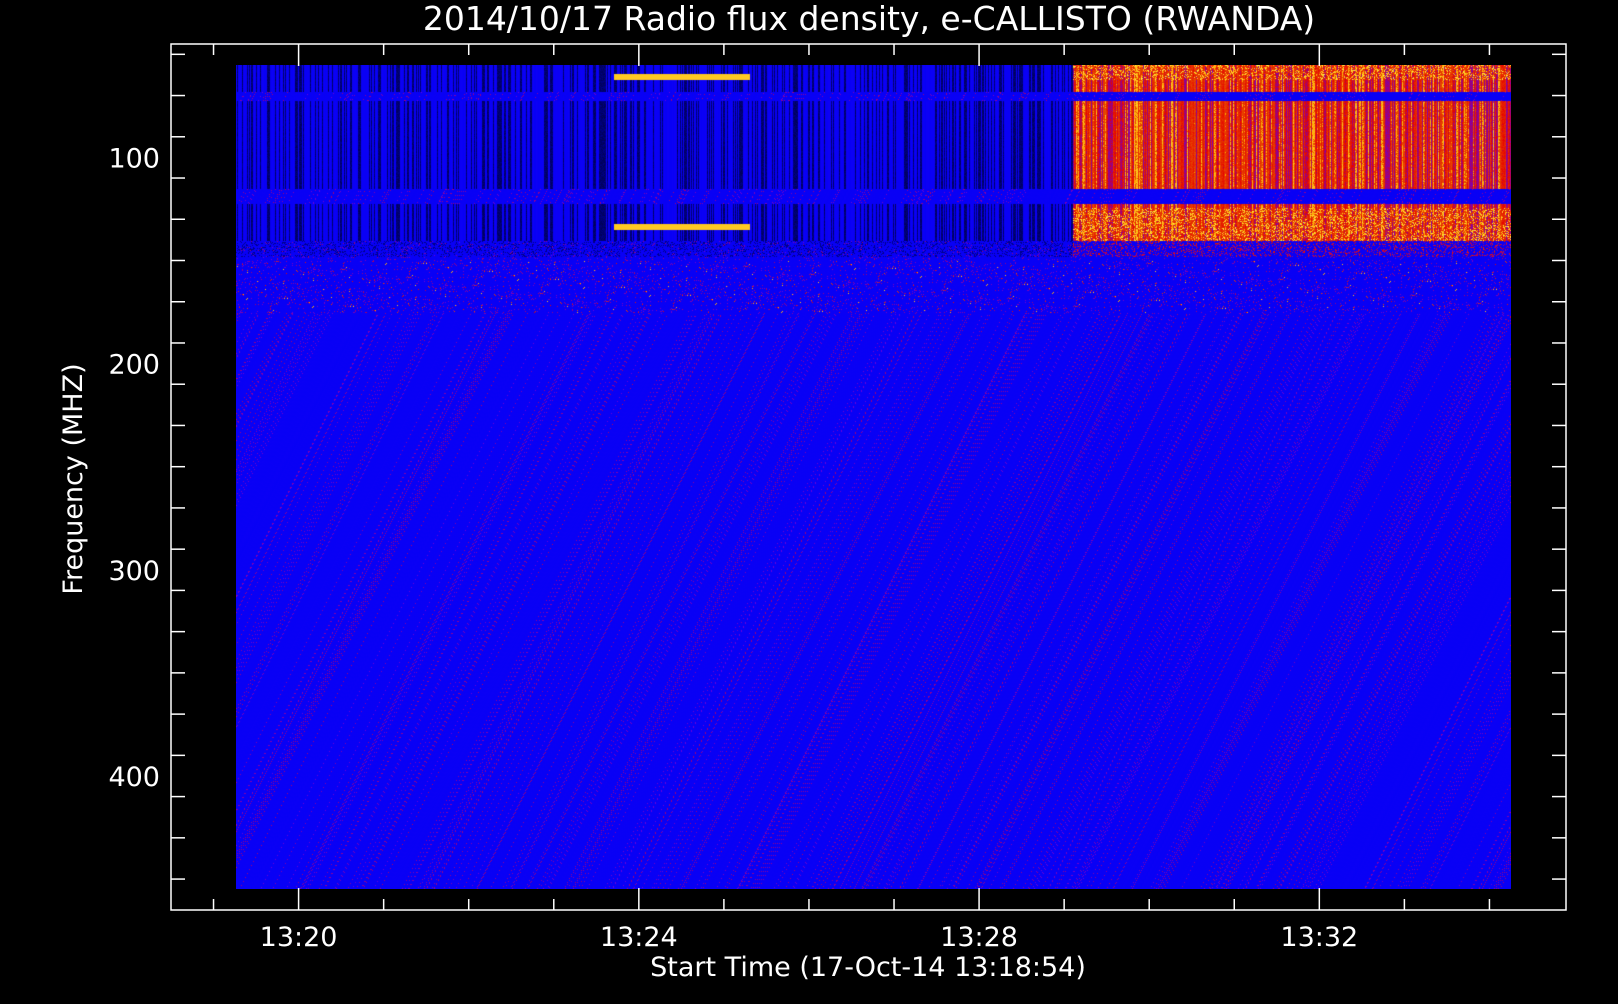 The width and height of the screenshot is (1618, 1004). Describe the element at coordinates (1319, 937) in the screenshot. I see `x-tick-label: 13:32` at that location.